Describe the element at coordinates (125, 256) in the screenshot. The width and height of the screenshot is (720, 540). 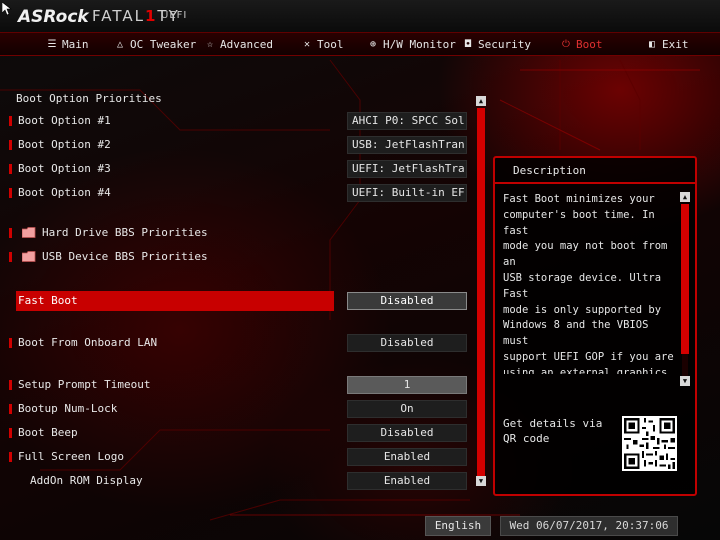
I see `folder-label: USB Device BBS Priorities` at that location.